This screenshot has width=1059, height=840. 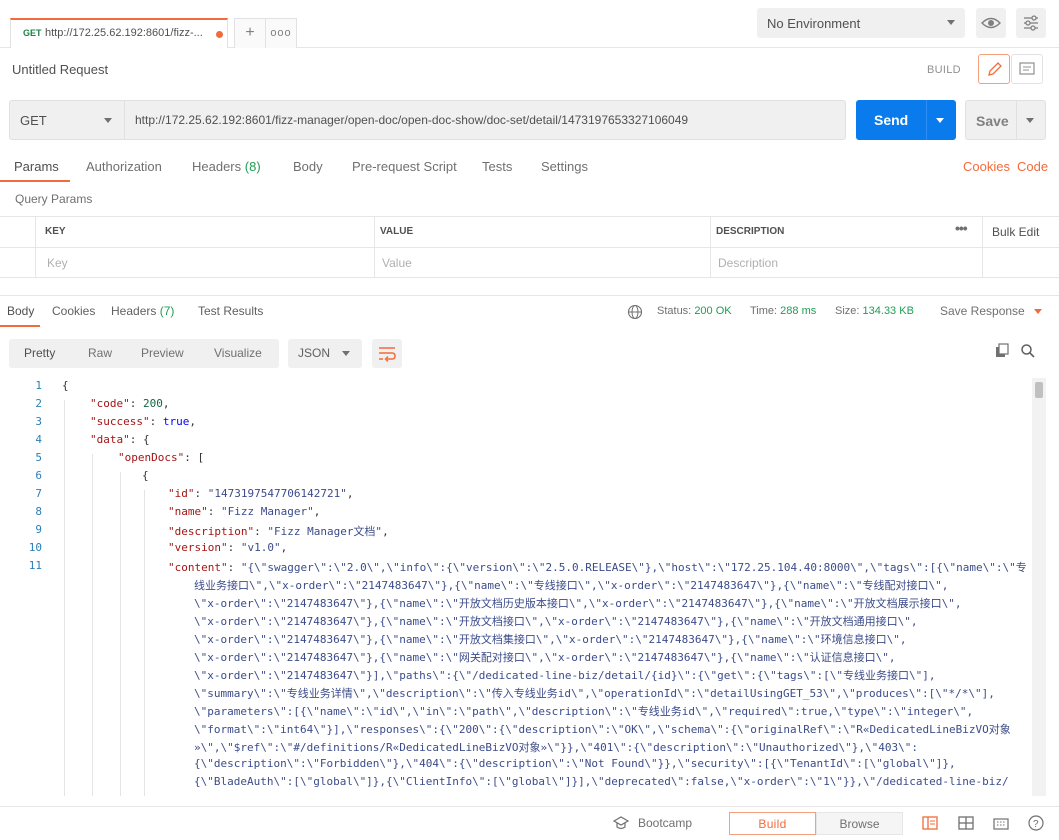 I want to click on line-number: 3, so click(x=38, y=421).